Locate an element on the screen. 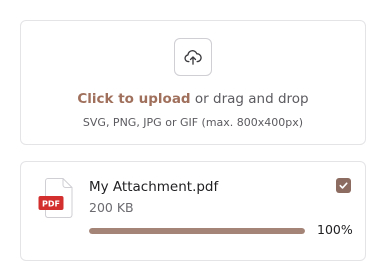 The height and width of the screenshot is (261, 387). cloud-upload-icon is located at coordinates (193, 57).